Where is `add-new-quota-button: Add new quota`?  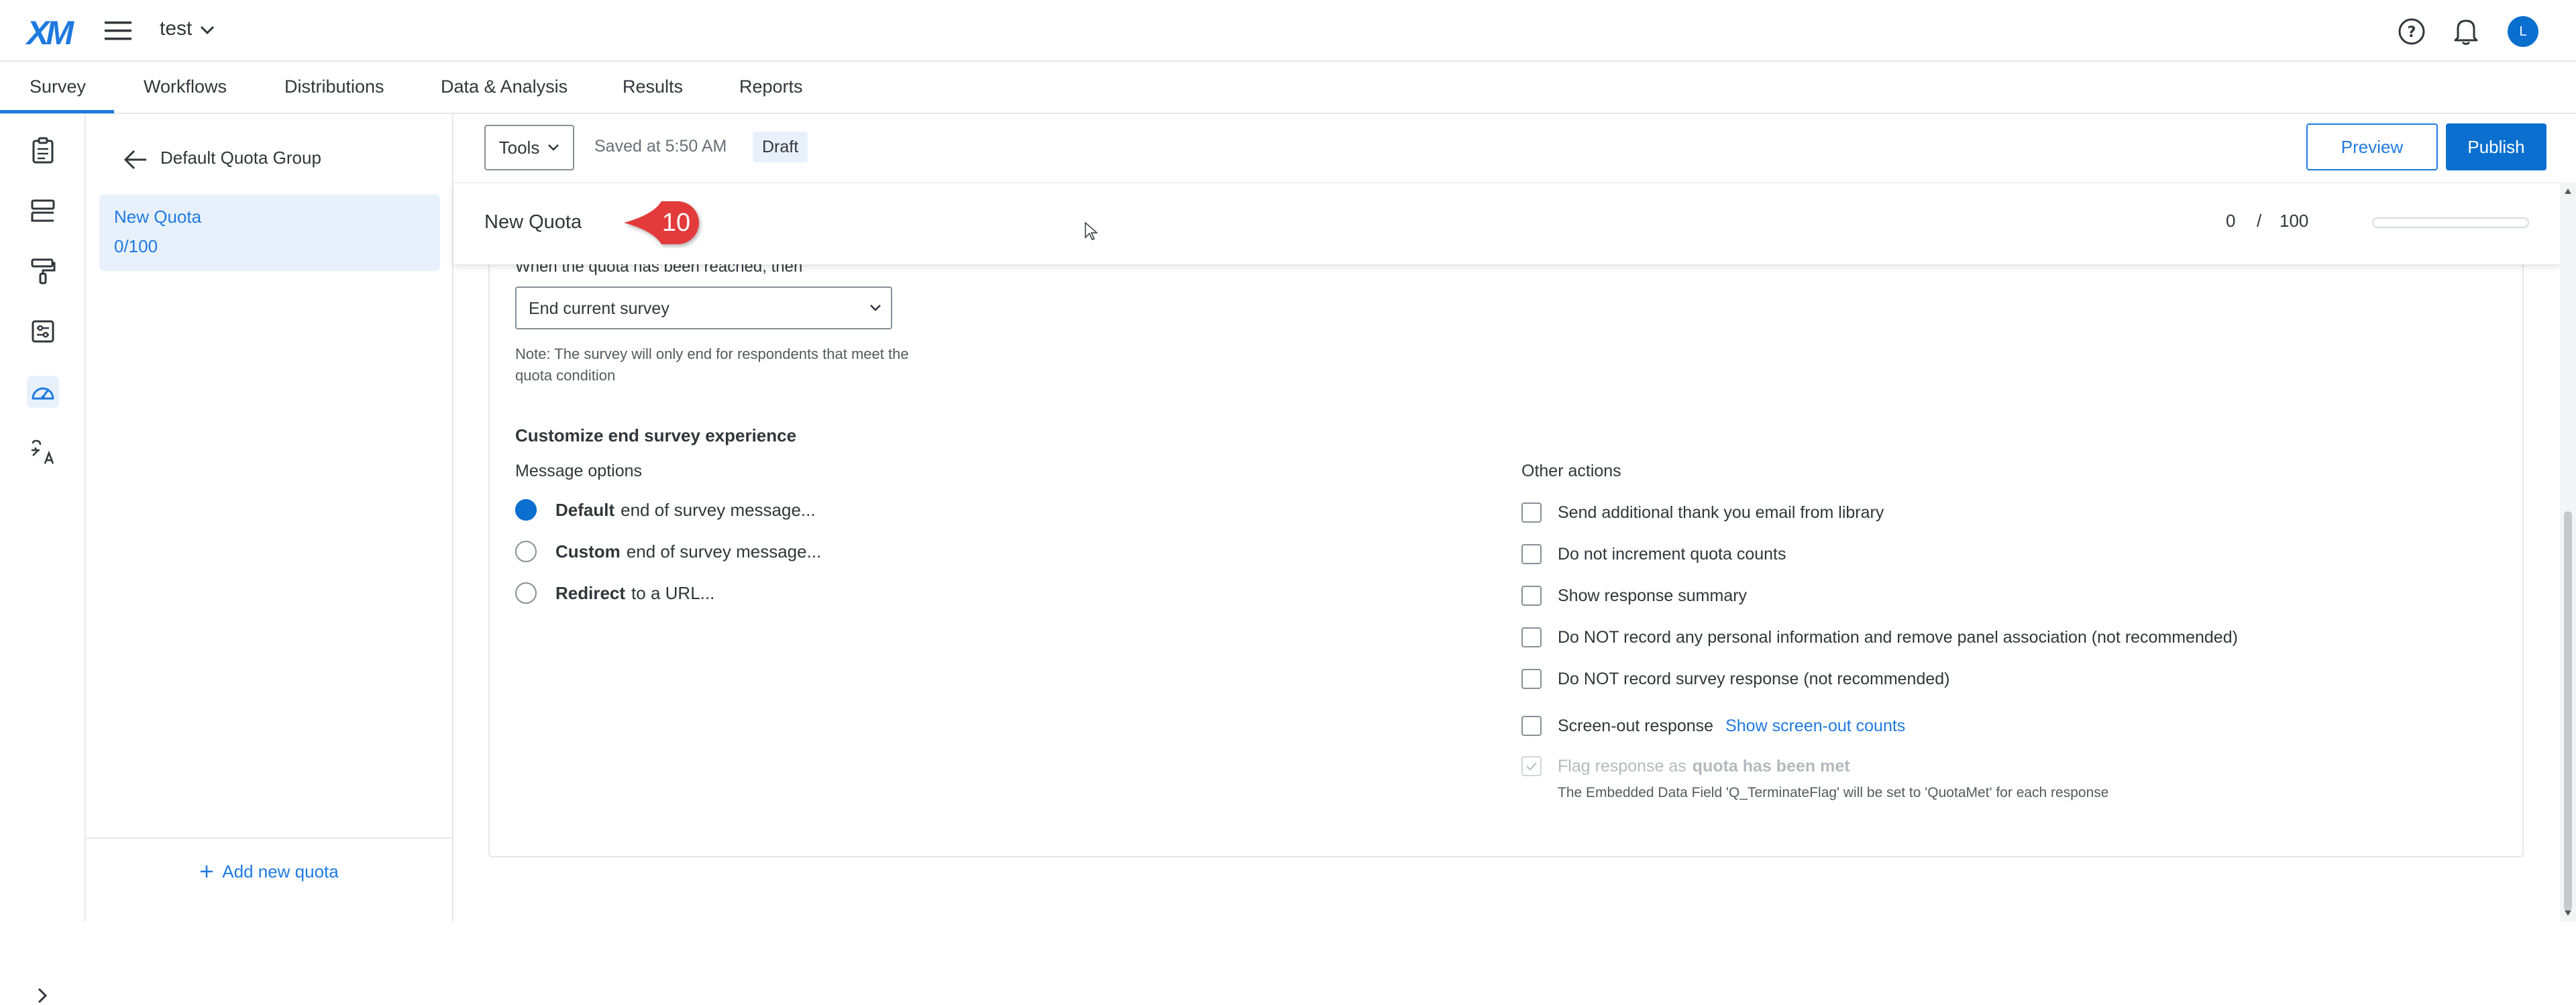
add-new-quota-button: Add new quota is located at coordinates (269, 871).